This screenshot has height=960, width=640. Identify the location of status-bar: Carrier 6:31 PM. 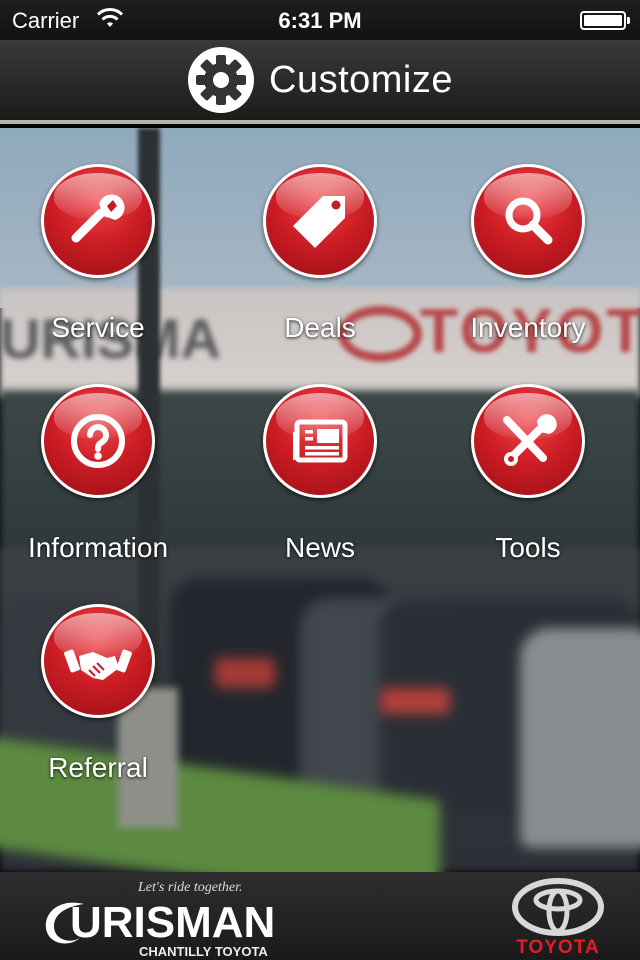
(320, 20).